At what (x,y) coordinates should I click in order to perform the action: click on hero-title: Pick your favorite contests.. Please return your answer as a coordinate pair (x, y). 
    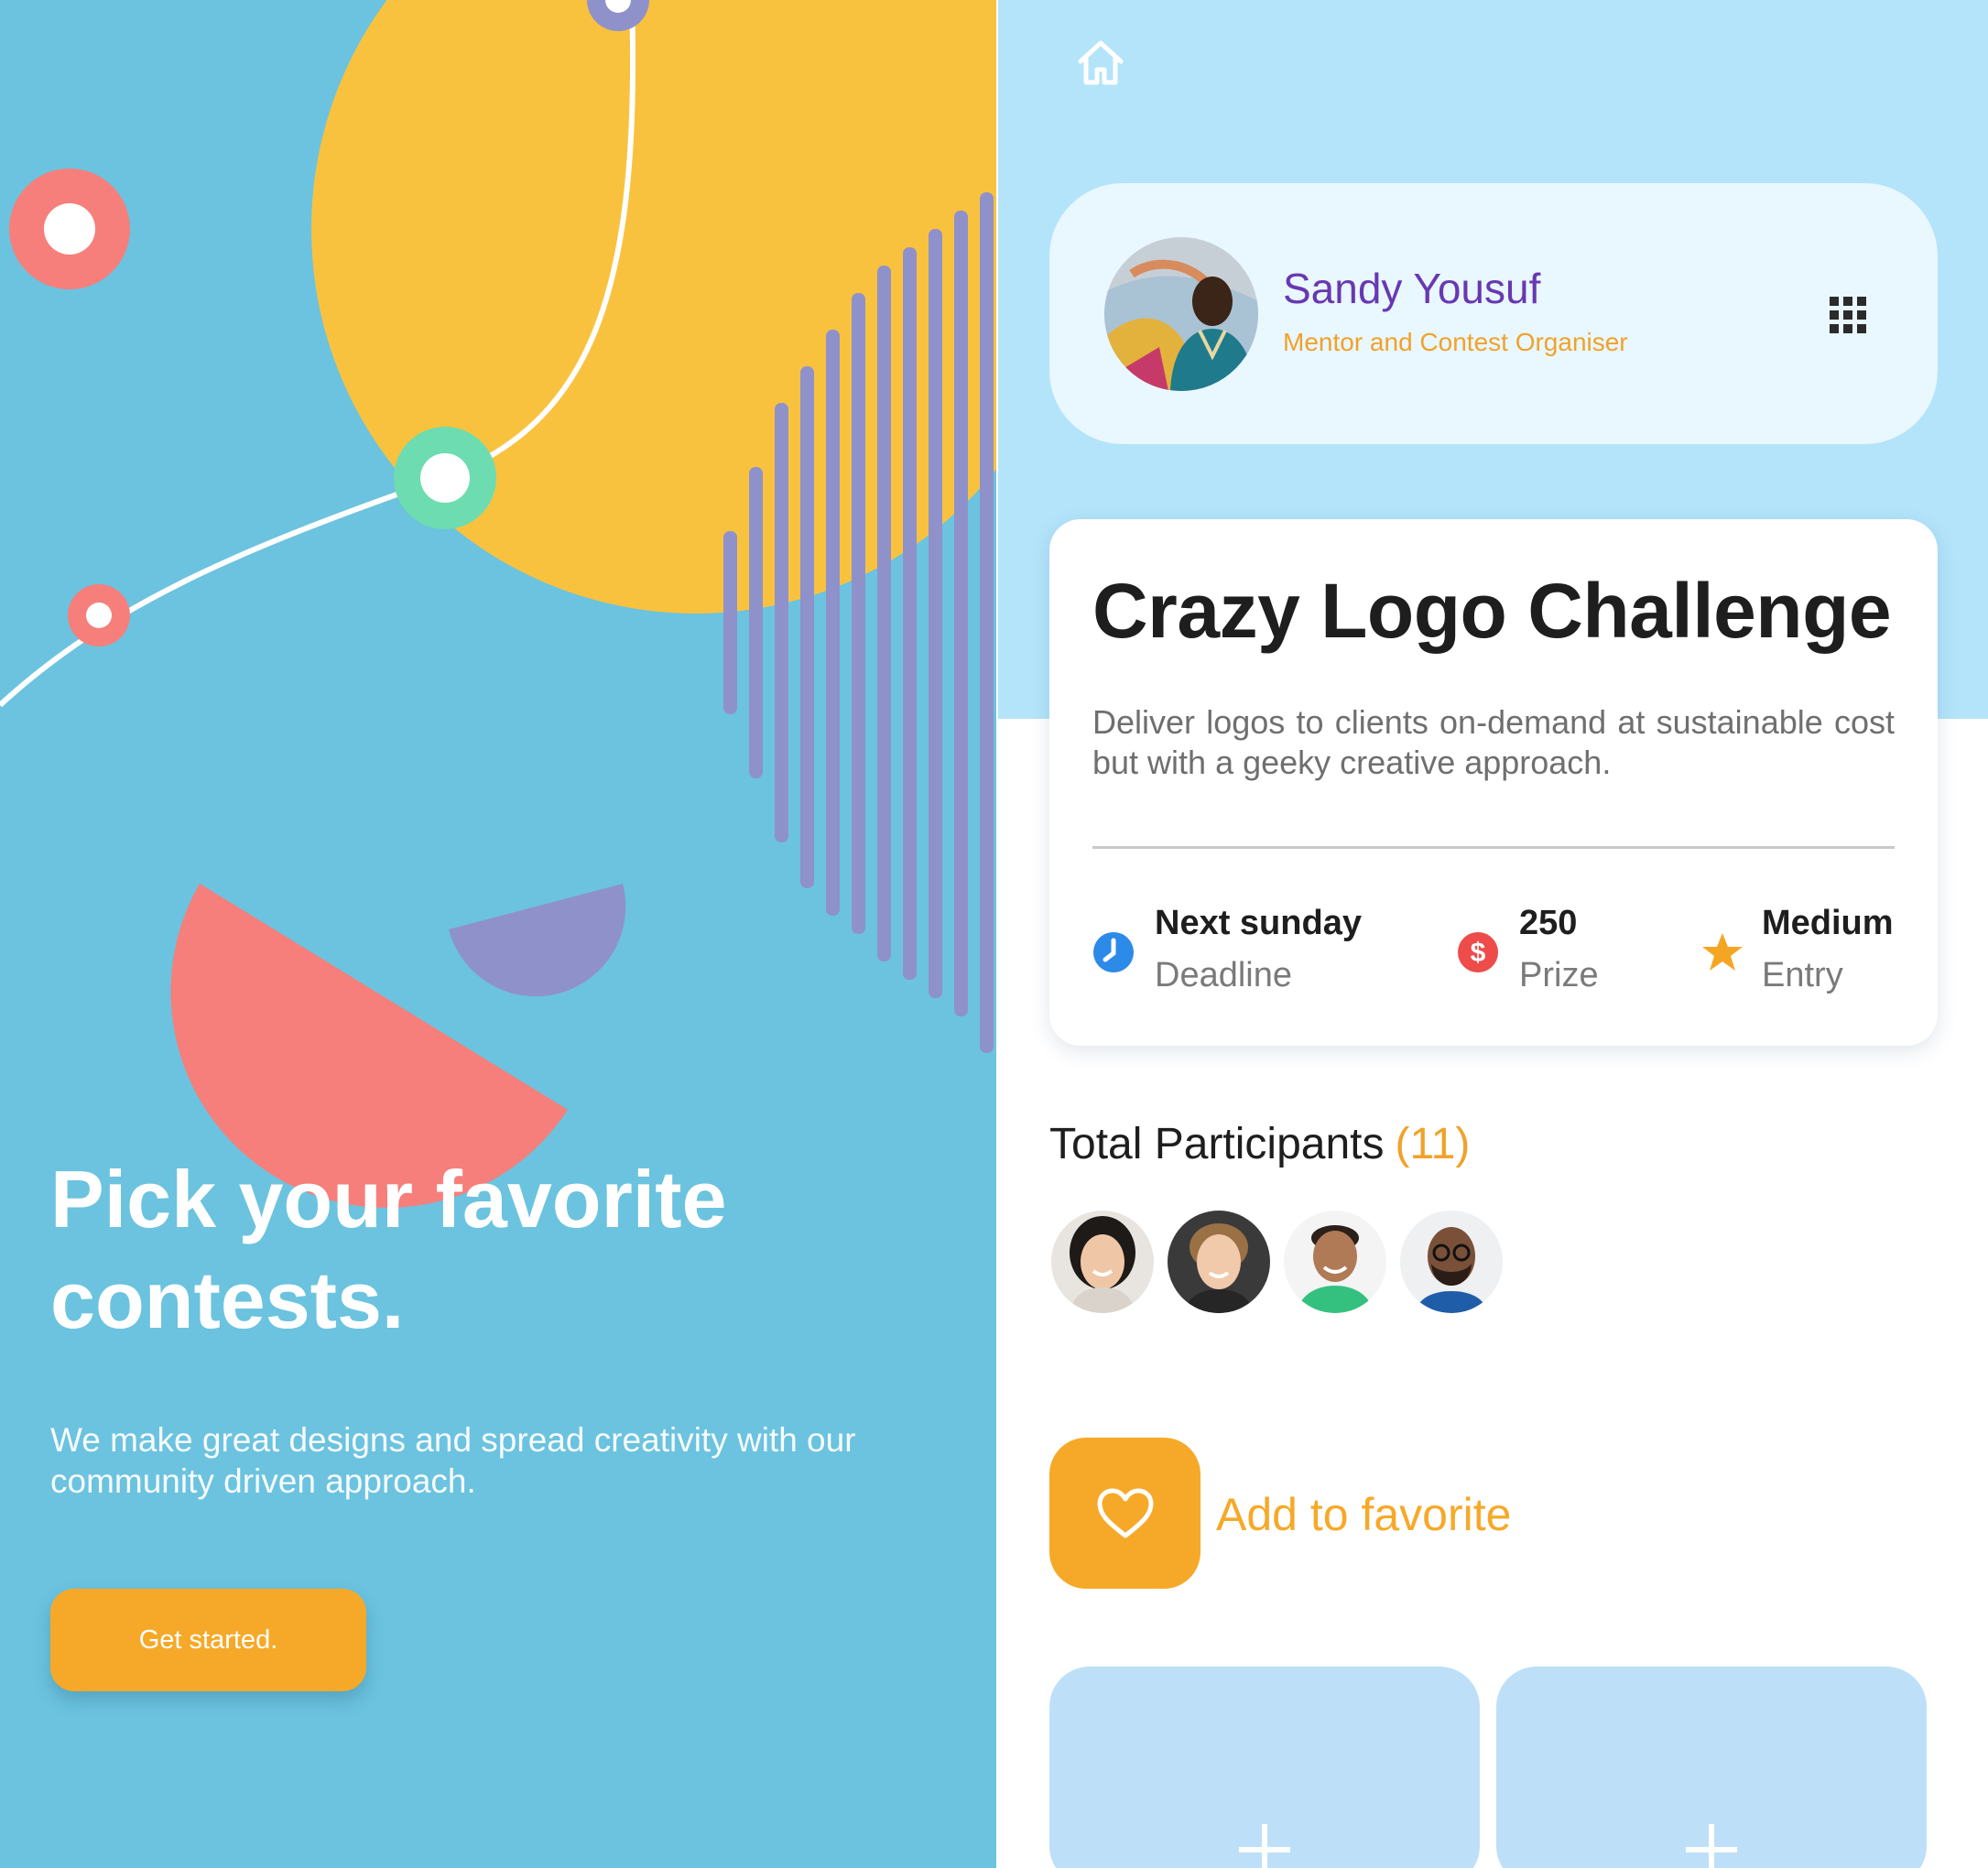
    Looking at the image, I should click on (462, 1250).